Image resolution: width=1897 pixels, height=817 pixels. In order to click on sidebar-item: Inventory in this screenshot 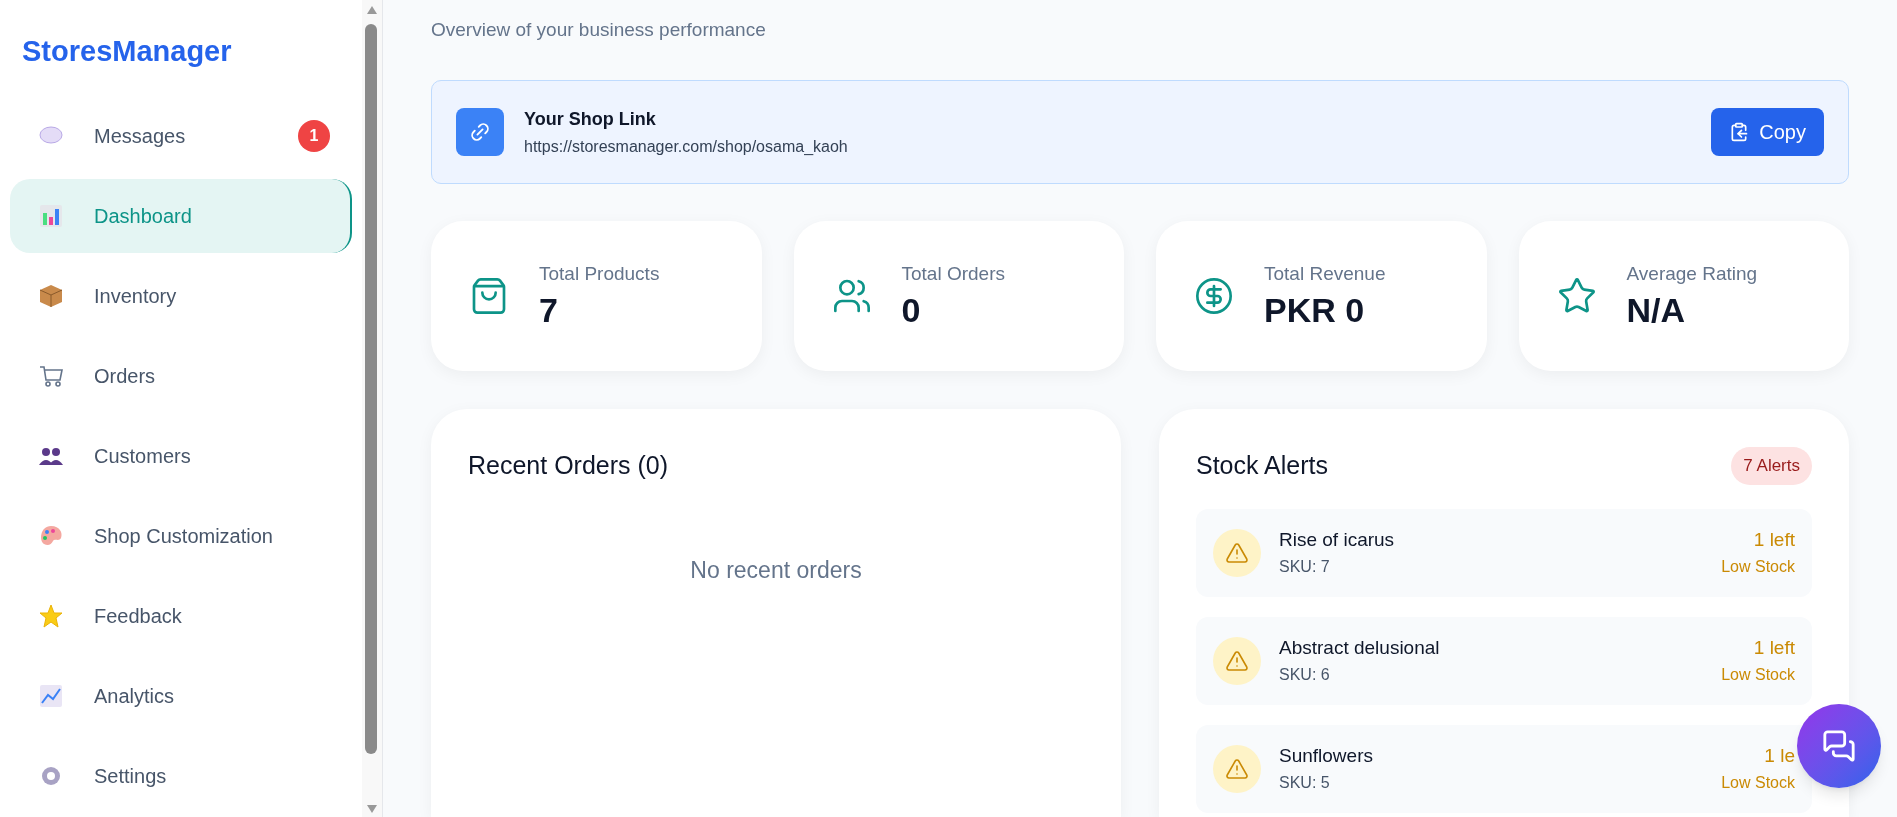, I will do `click(181, 295)`.